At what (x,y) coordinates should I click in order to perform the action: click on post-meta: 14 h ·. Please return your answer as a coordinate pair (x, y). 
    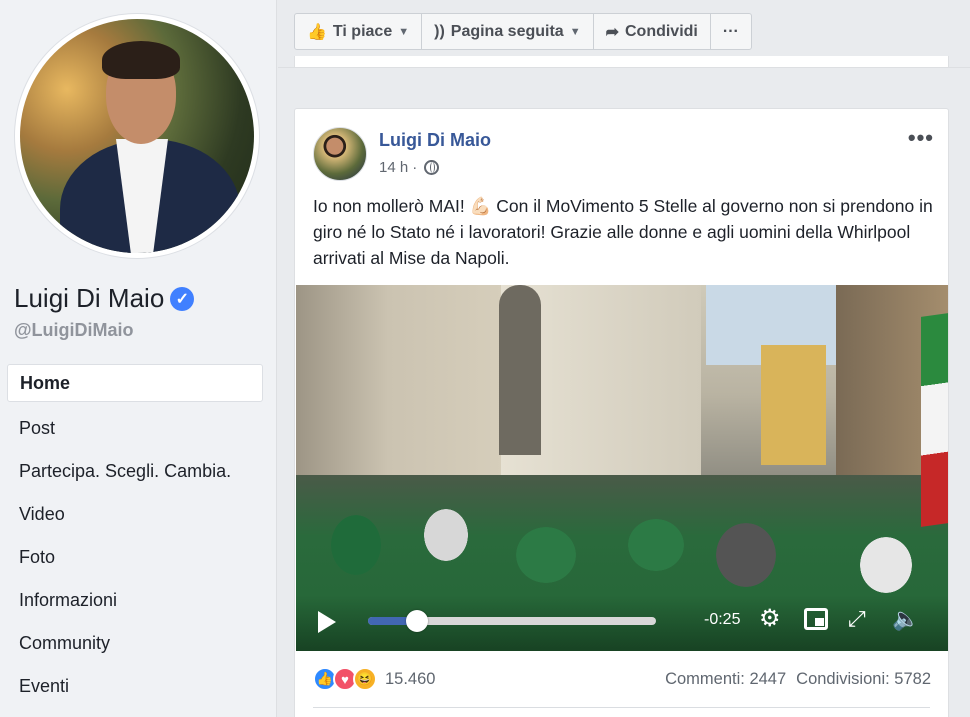
    Looking at the image, I should click on (409, 167).